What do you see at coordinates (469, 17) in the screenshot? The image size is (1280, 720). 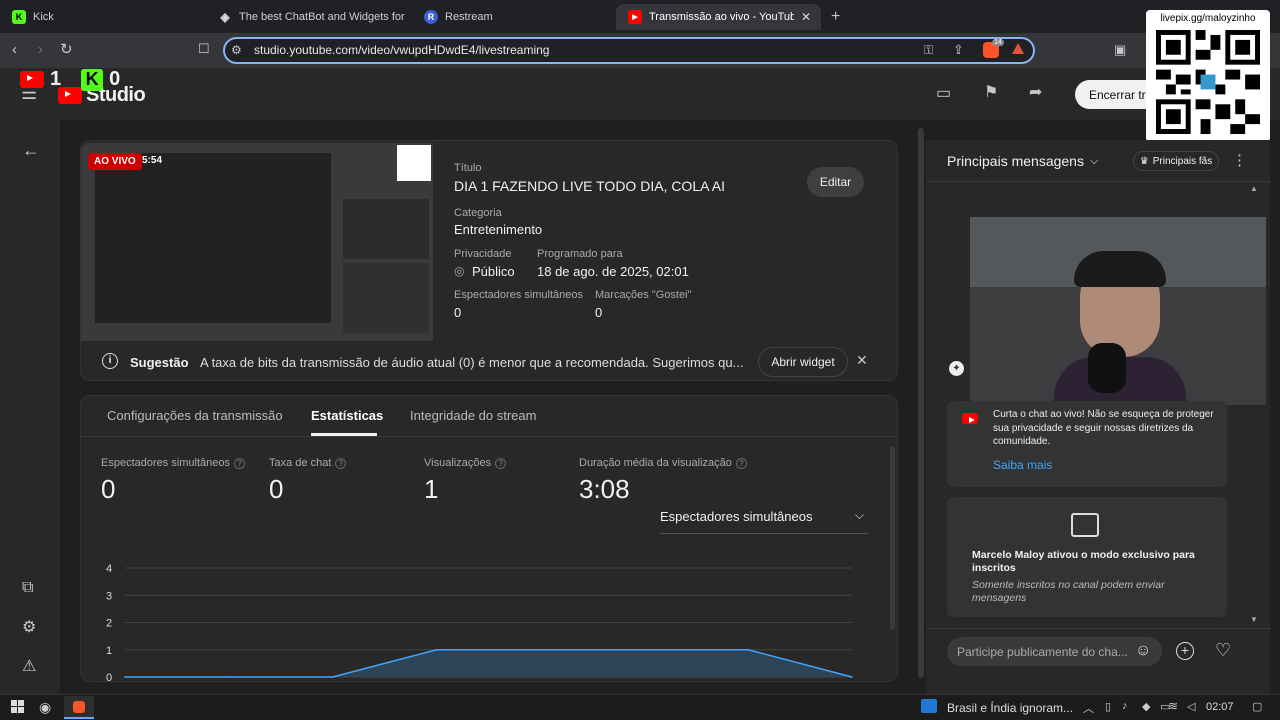 I see `tab-label: Restream` at bounding box center [469, 17].